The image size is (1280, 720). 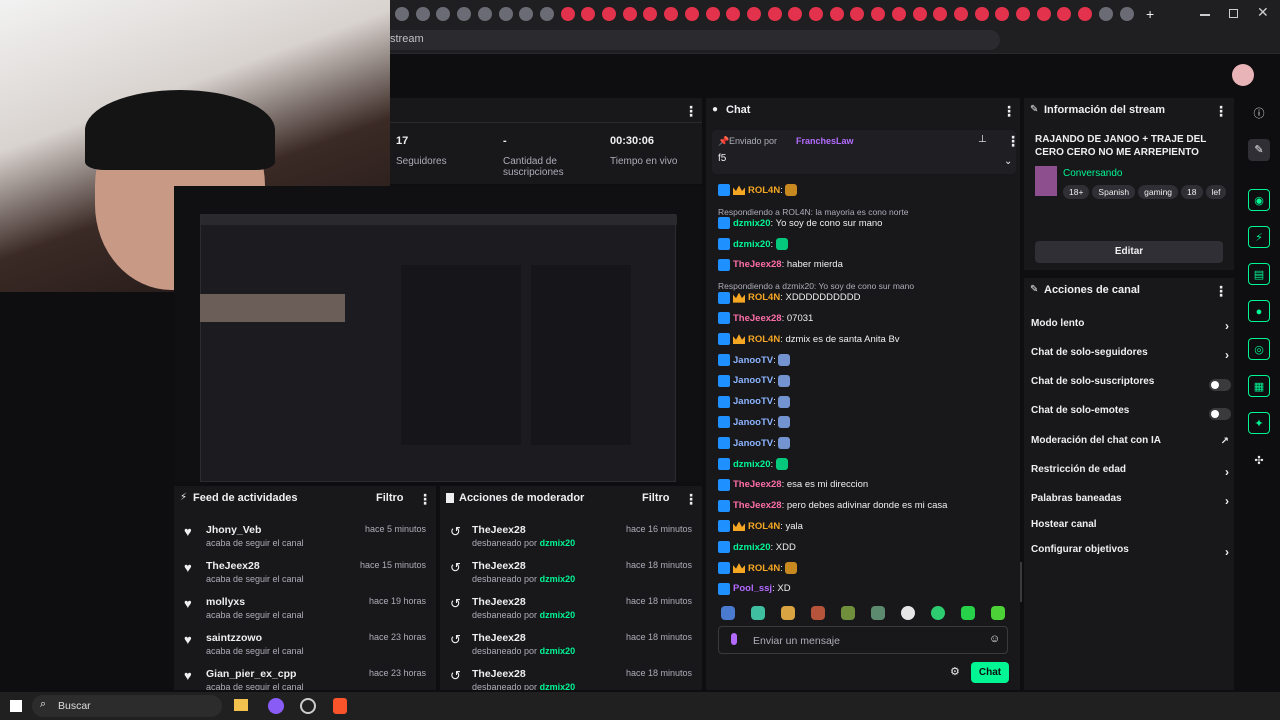 I want to click on slow-mode-row: Modo lento ›, so click(x=1131, y=329).